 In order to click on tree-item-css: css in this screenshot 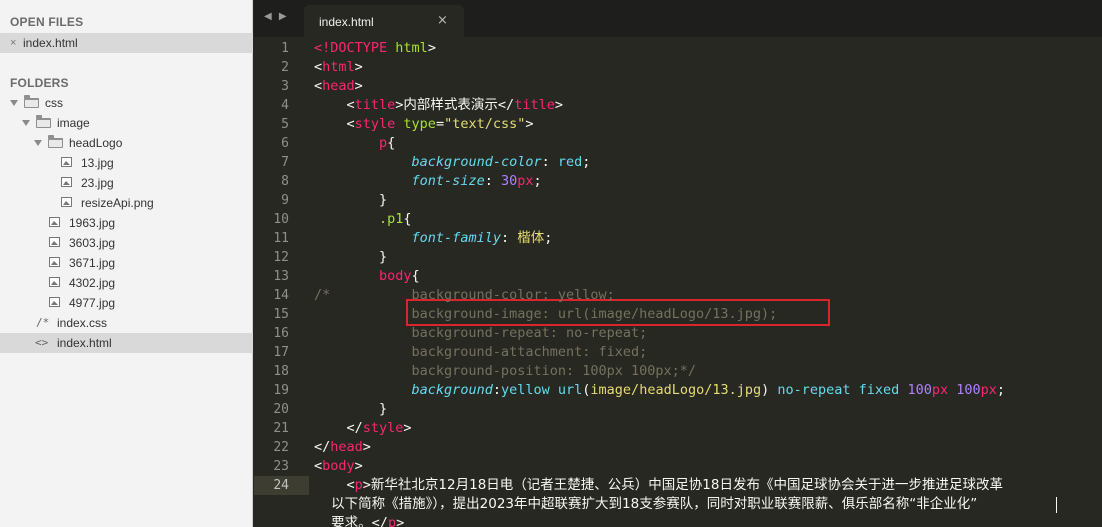, I will do `click(126, 103)`.